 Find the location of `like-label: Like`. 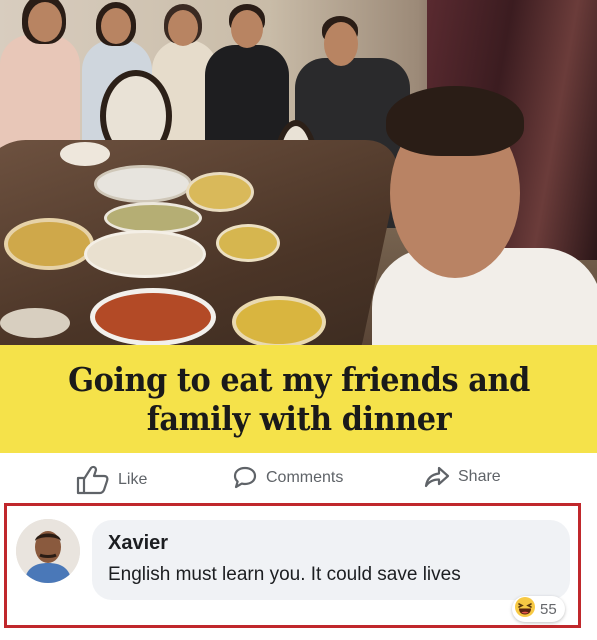

like-label: Like is located at coordinates (133, 479).